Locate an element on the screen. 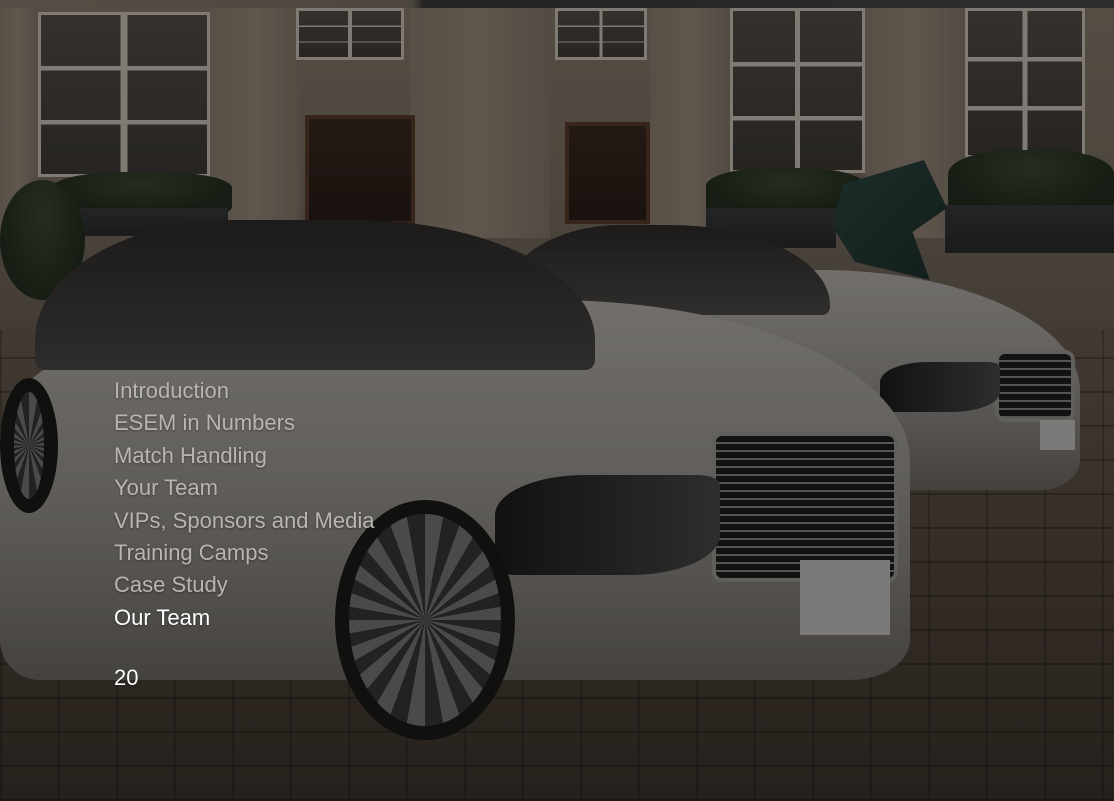 Image resolution: width=1114 pixels, height=801 pixels. nav-item-case-study: Case Study is located at coordinates (244, 585).